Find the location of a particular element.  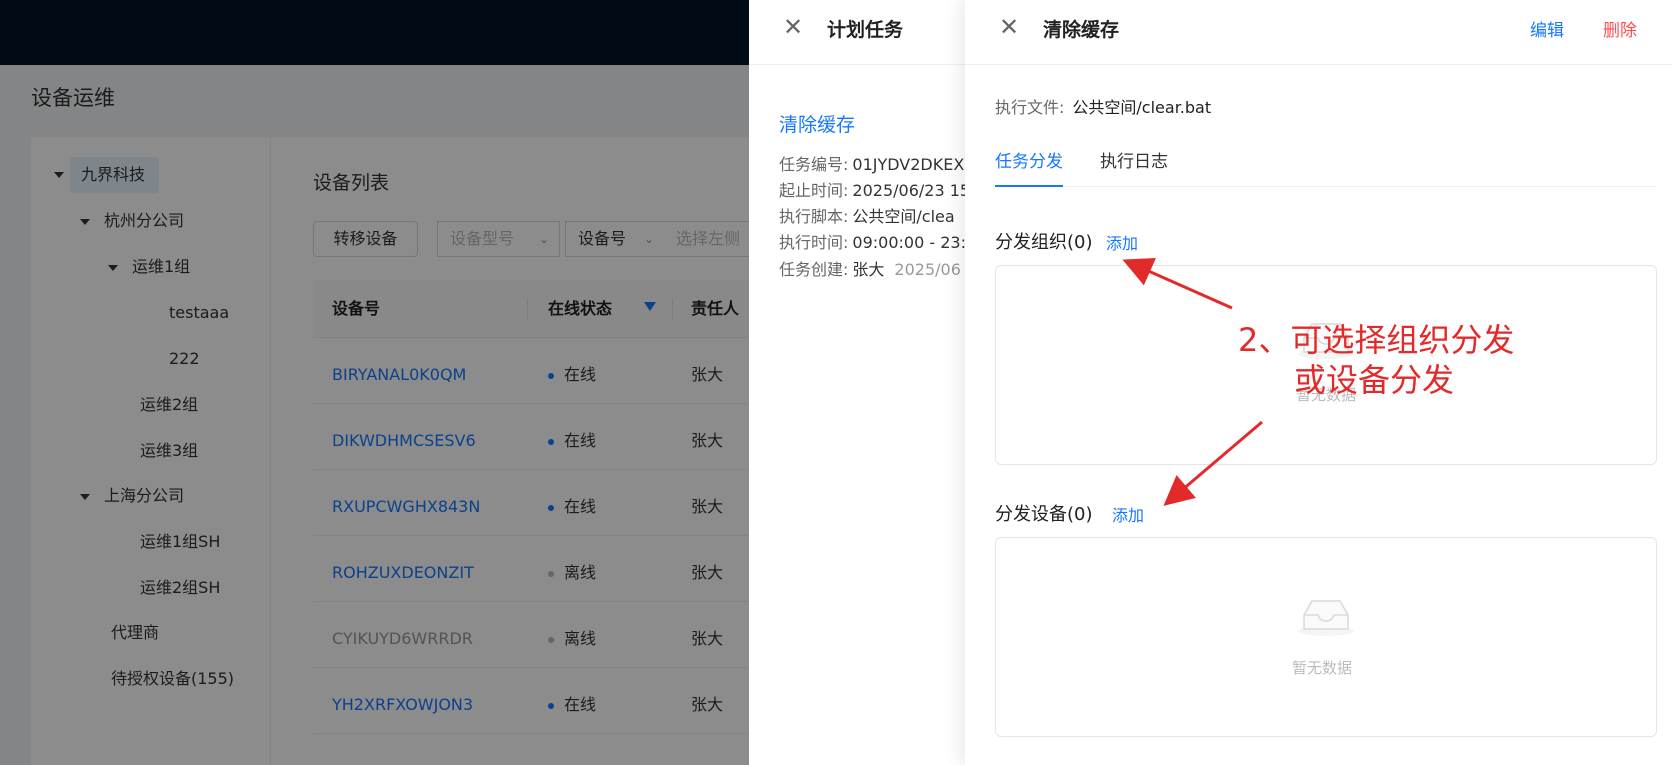

empty-inbox-icon is located at coordinates (1326, 618).